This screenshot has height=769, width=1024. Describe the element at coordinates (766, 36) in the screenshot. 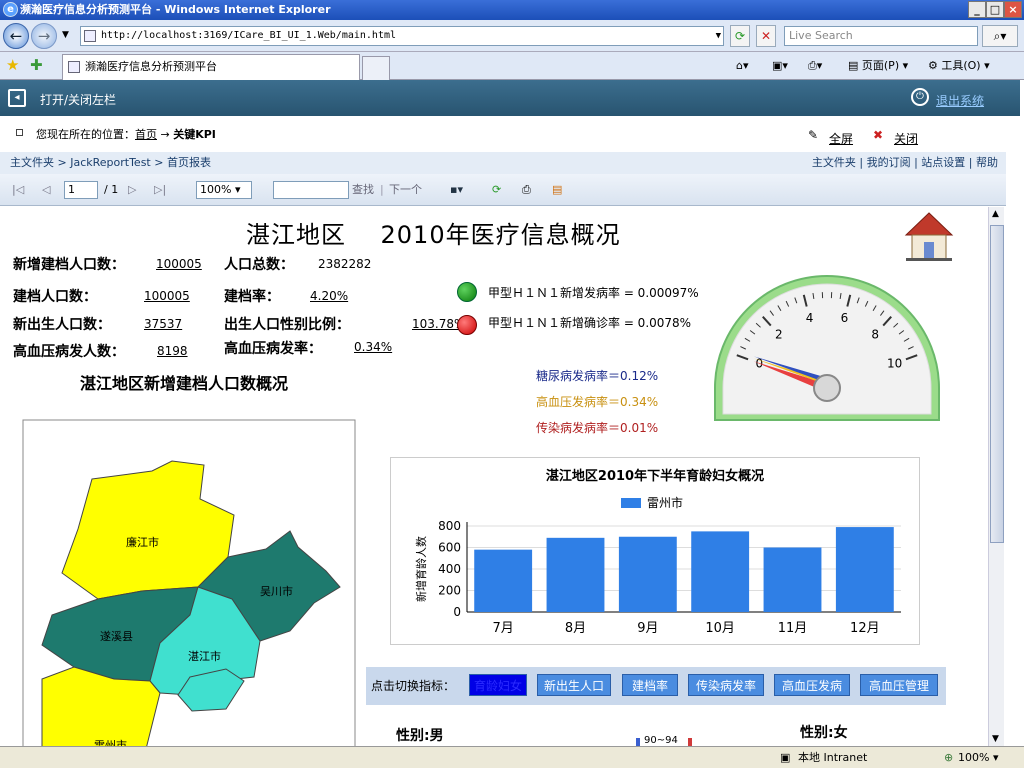

I see `stop-icon: ✕` at that location.